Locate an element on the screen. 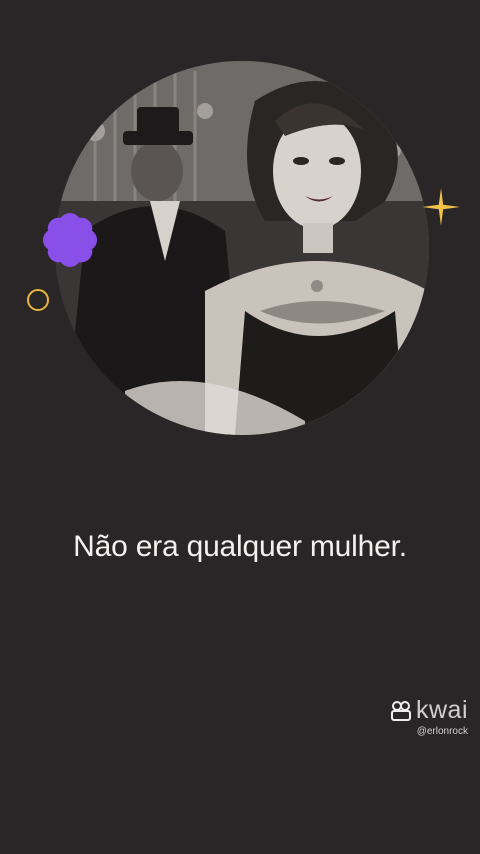 Image resolution: width=480 pixels, height=854 pixels. creator-handle: @erlonrock is located at coordinates (442, 731).